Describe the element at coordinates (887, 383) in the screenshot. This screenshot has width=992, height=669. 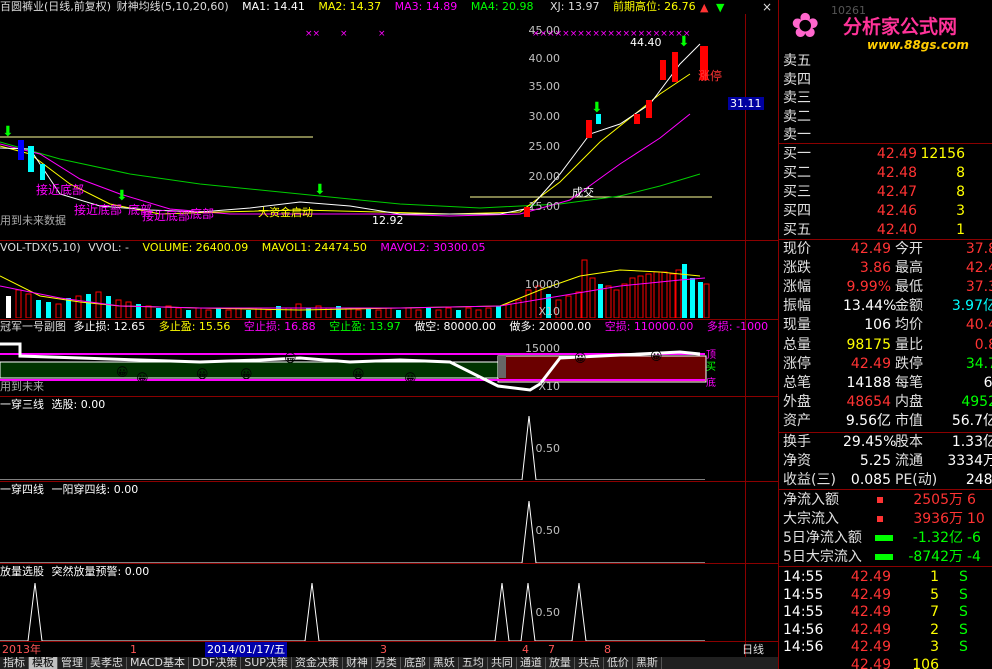
I see `quote-row: 总笔 14188每笔 6.` at that location.